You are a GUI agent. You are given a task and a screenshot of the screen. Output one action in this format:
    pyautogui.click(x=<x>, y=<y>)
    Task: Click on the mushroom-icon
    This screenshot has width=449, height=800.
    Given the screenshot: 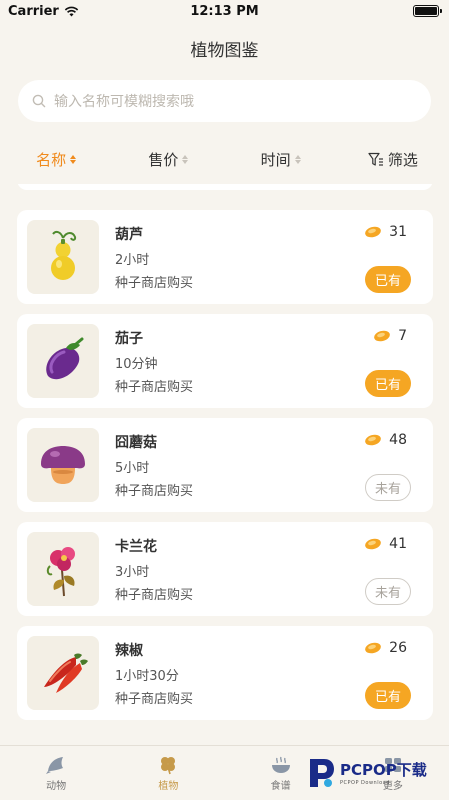 What is the action you would take?
    pyautogui.click(x=63, y=465)
    